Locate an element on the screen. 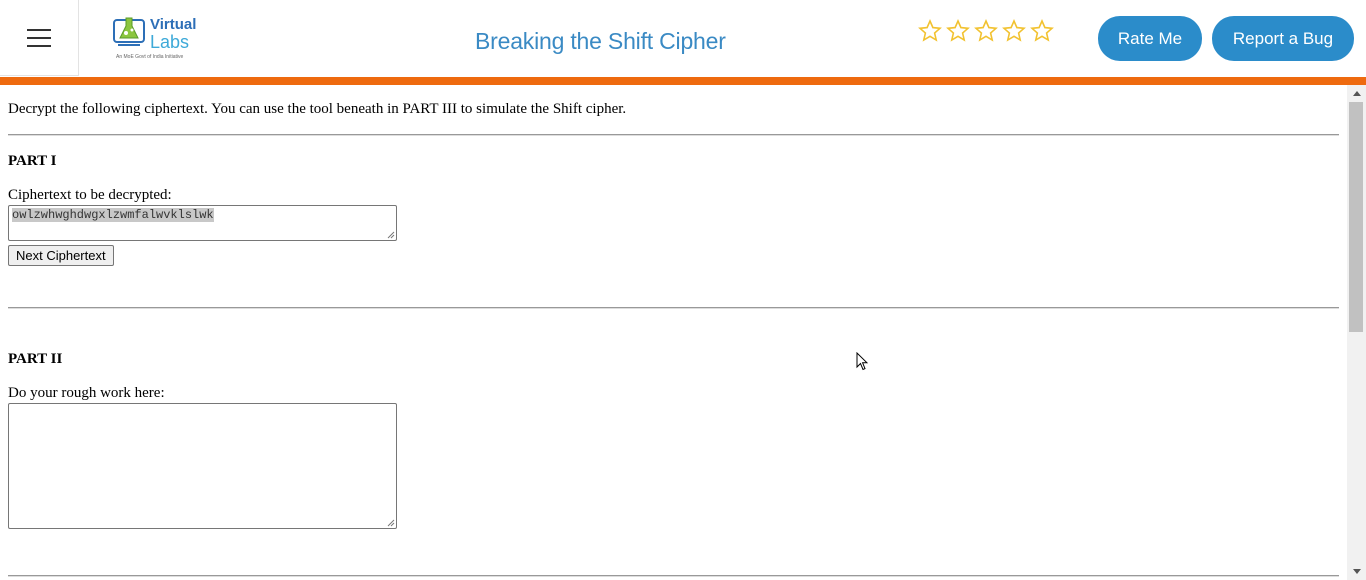  ciphertext-value: owlzwhwghdwgxlzwmfalwvklslwk is located at coordinates (113, 215).